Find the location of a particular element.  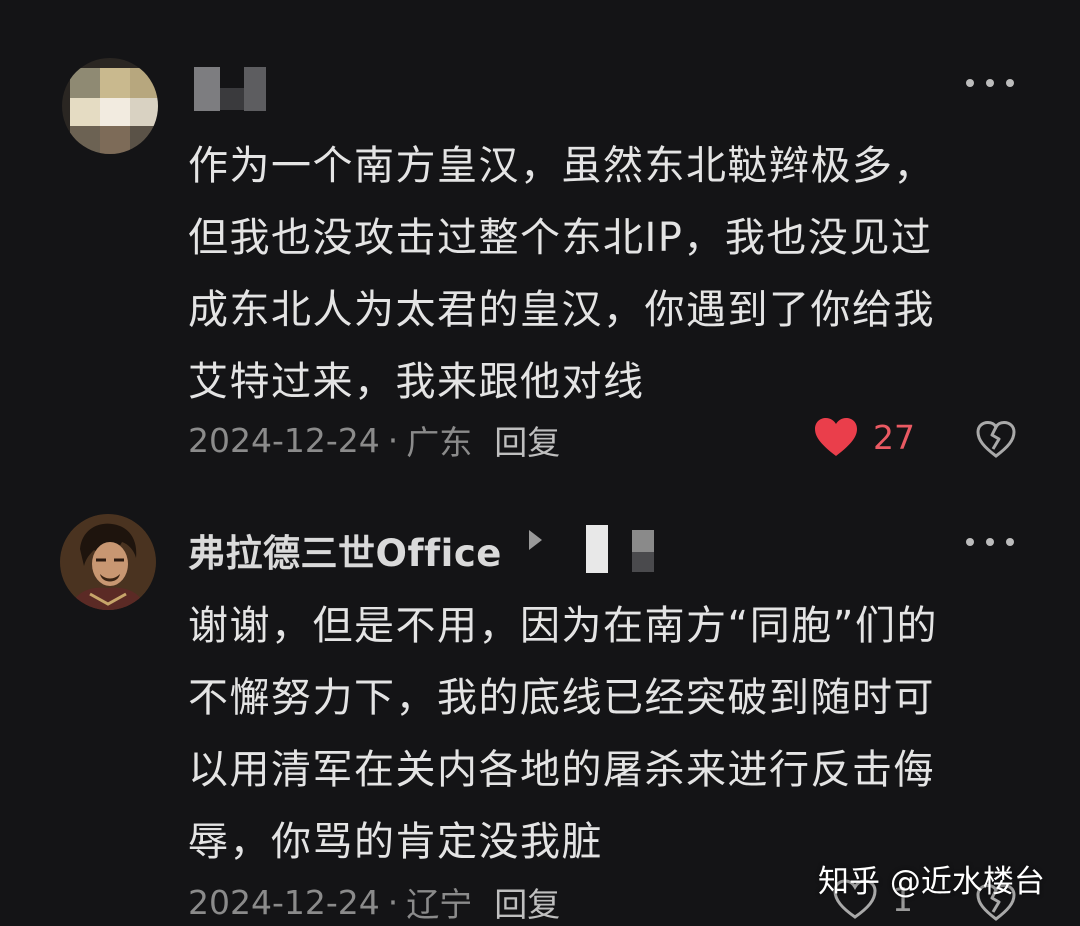

comment-location: 广东 is located at coordinates (439, 442).